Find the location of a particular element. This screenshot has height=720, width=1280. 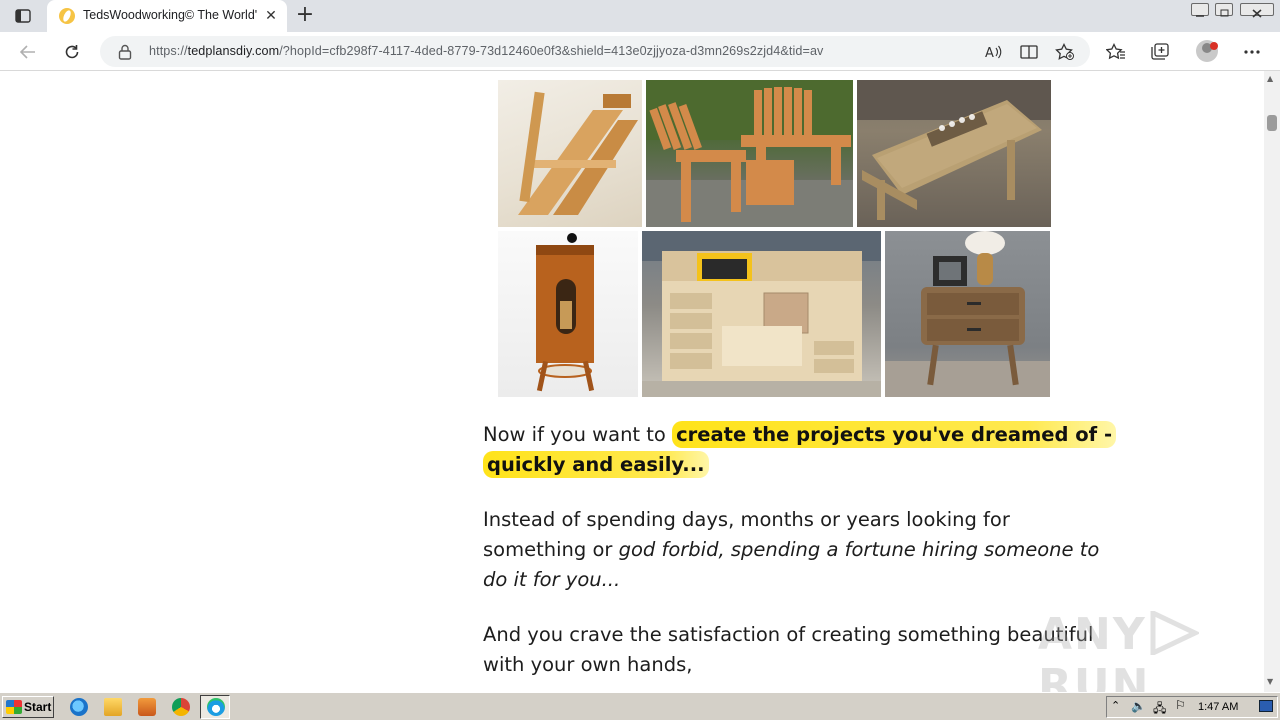

watermark-text-right: RUN is located at coordinates (1094, 676).